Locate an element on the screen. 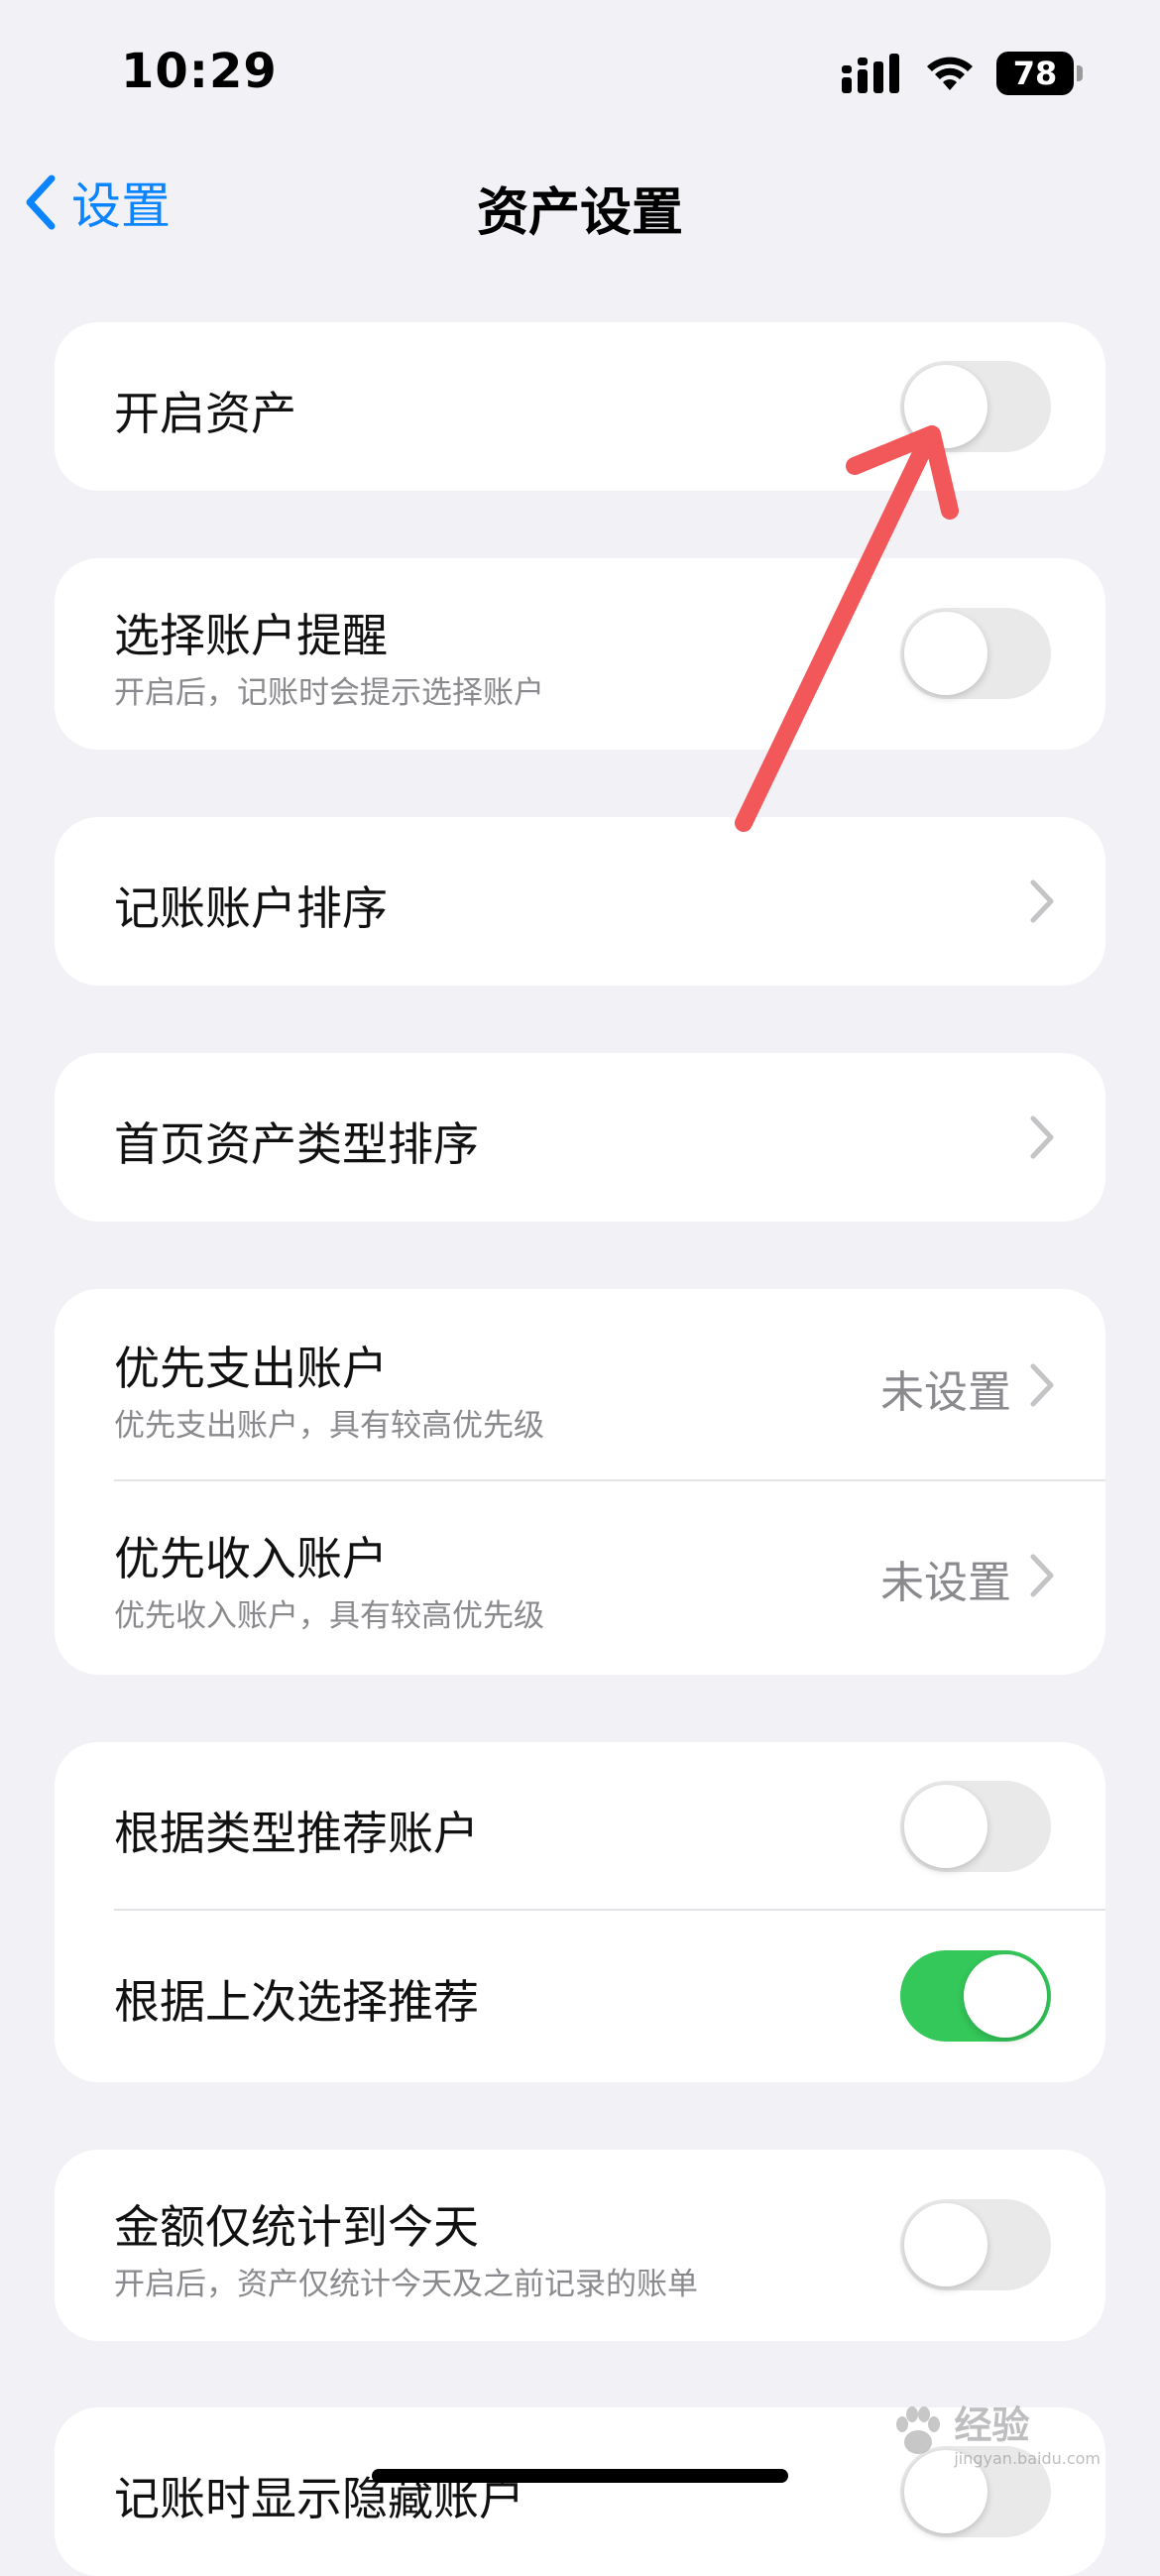  home-asset-type-sort-card: 首页资产类型排序 is located at coordinates (580, 1137).